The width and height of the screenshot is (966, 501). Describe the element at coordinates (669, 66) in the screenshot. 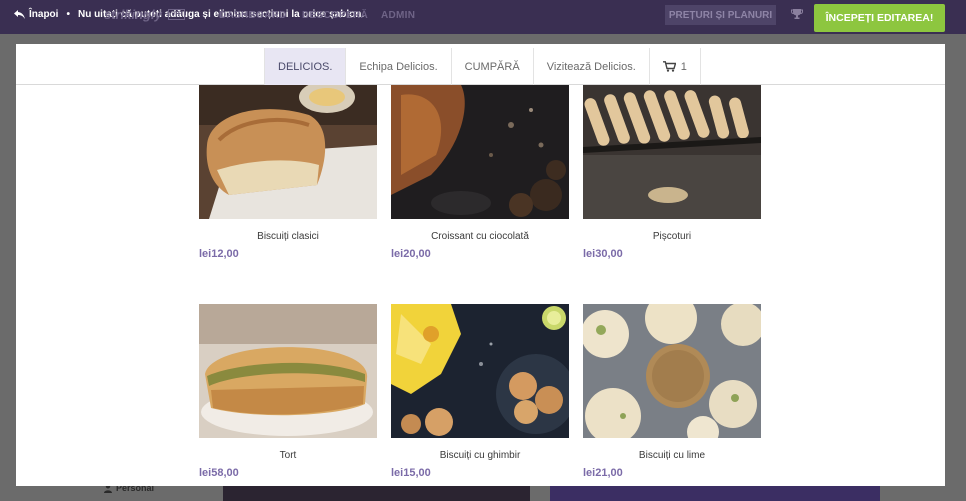

I see `cart-icon` at that location.